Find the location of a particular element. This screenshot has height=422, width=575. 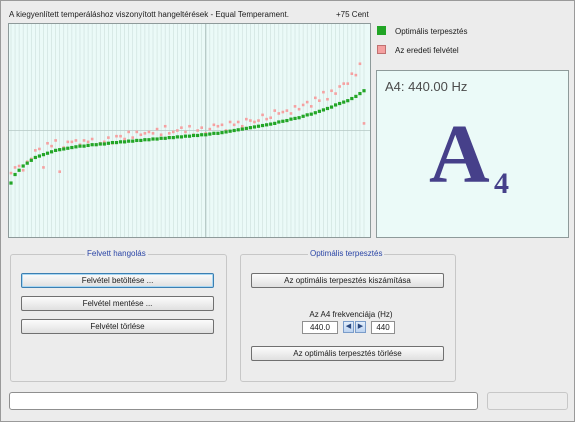

note-display: A4: 440.00 Hz A 4 is located at coordinates (472, 154).